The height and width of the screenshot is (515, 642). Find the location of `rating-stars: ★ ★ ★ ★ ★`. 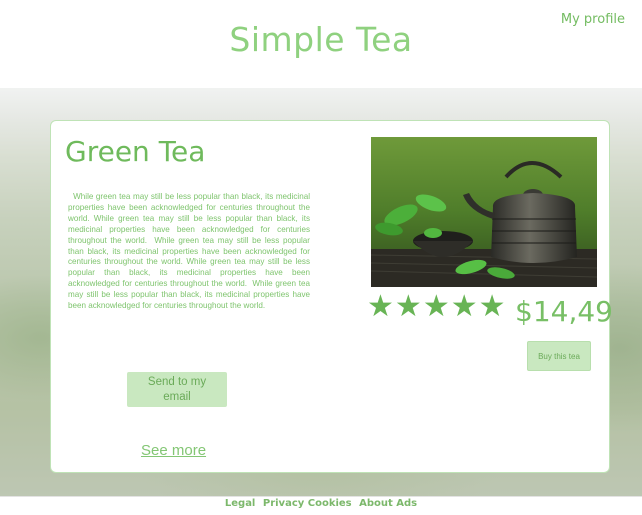

rating-stars: ★ ★ ★ ★ ★ is located at coordinates (436, 307).